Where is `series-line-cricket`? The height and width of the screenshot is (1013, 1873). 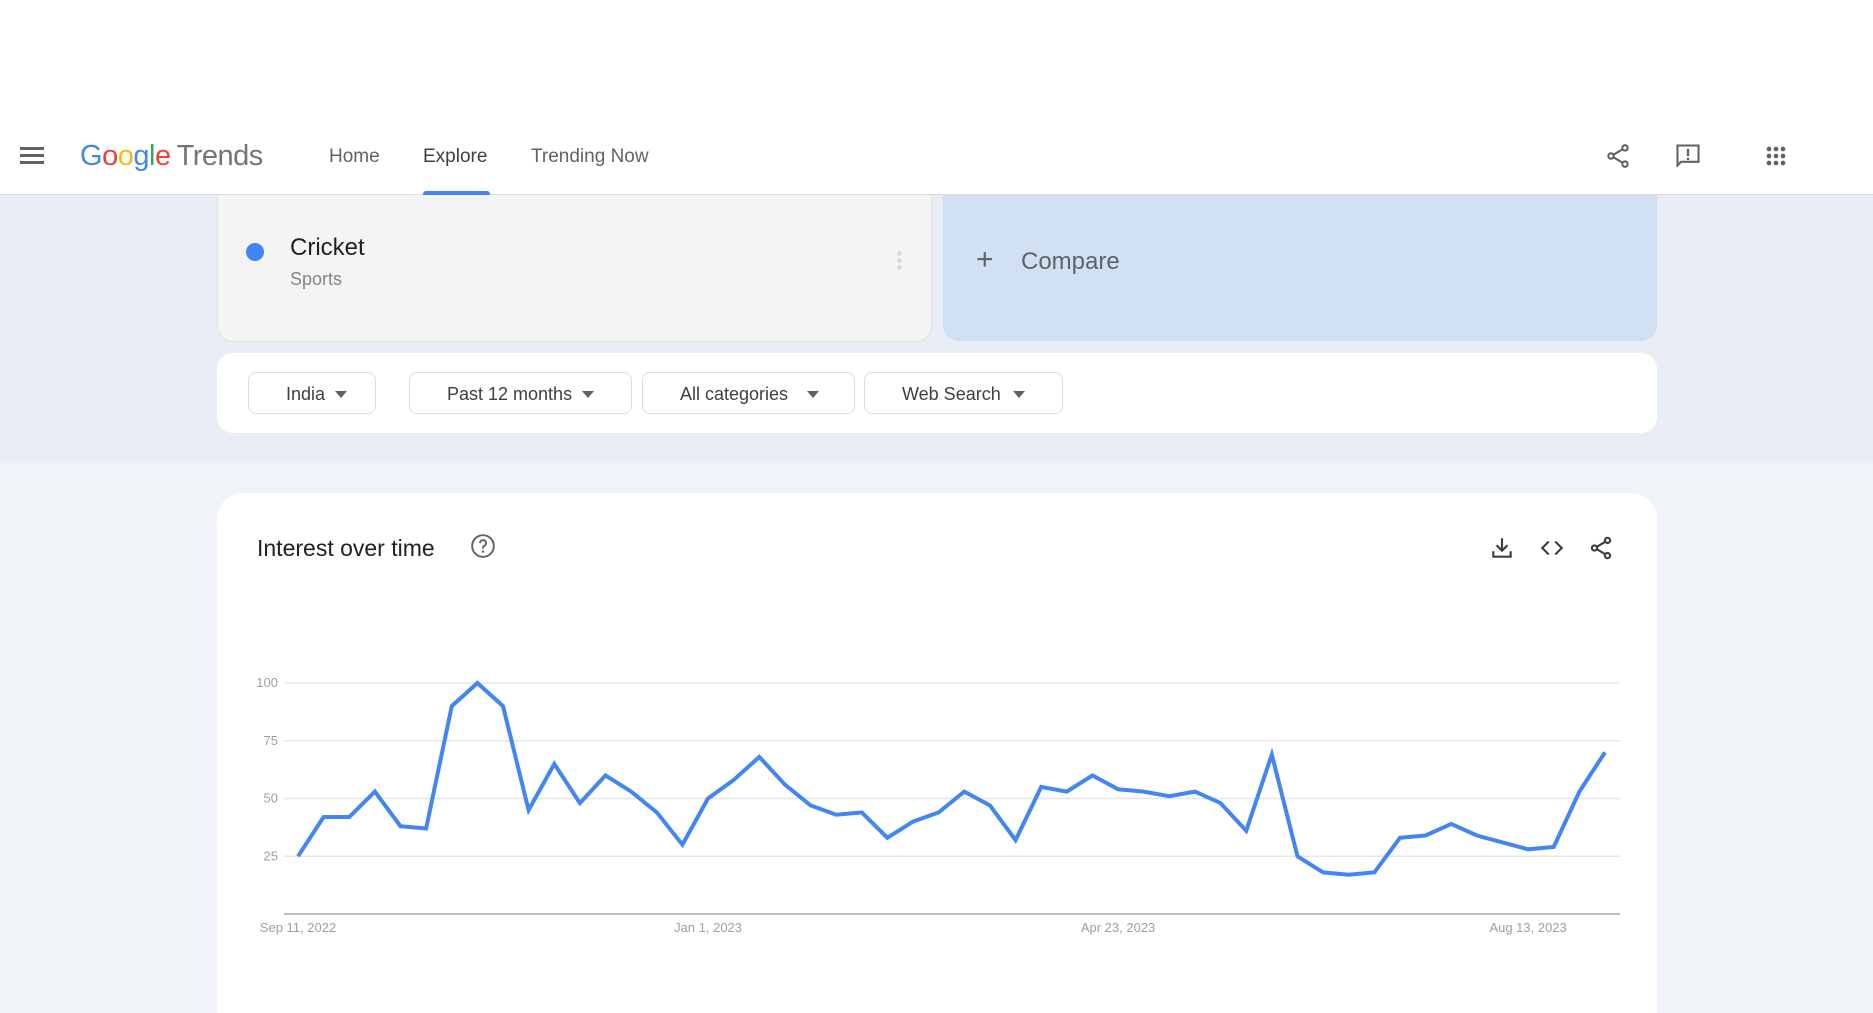
series-line-cricket is located at coordinates (951, 778).